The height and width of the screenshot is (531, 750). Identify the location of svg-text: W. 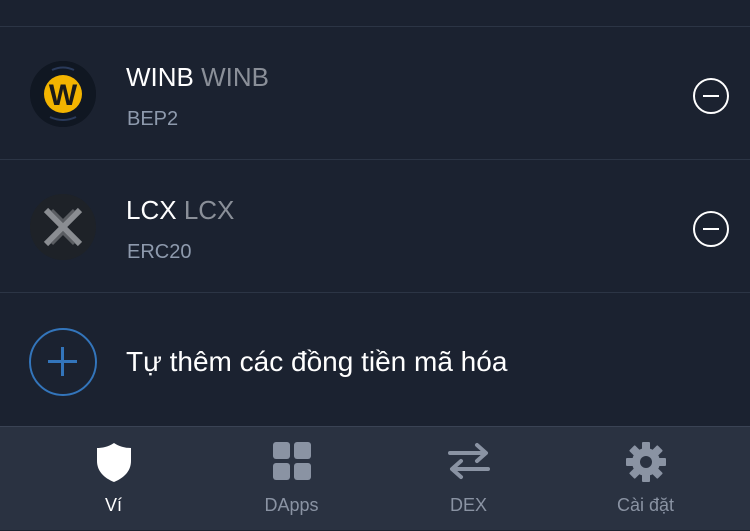
(63, 95).